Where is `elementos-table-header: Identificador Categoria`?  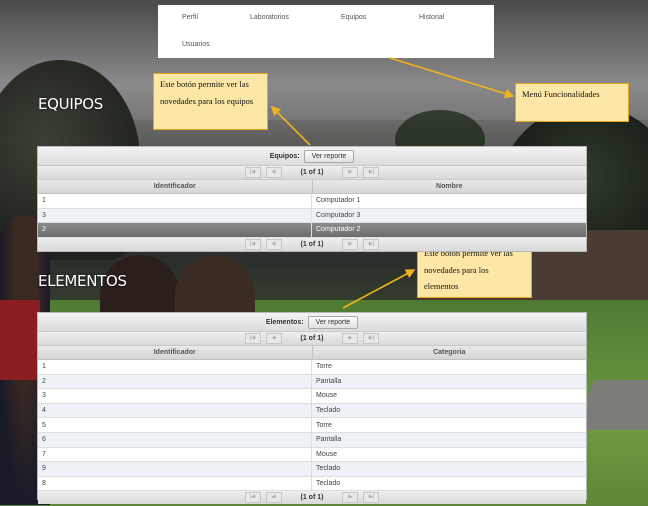 elementos-table-header: Identificador Categoria is located at coordinates (312, 353).